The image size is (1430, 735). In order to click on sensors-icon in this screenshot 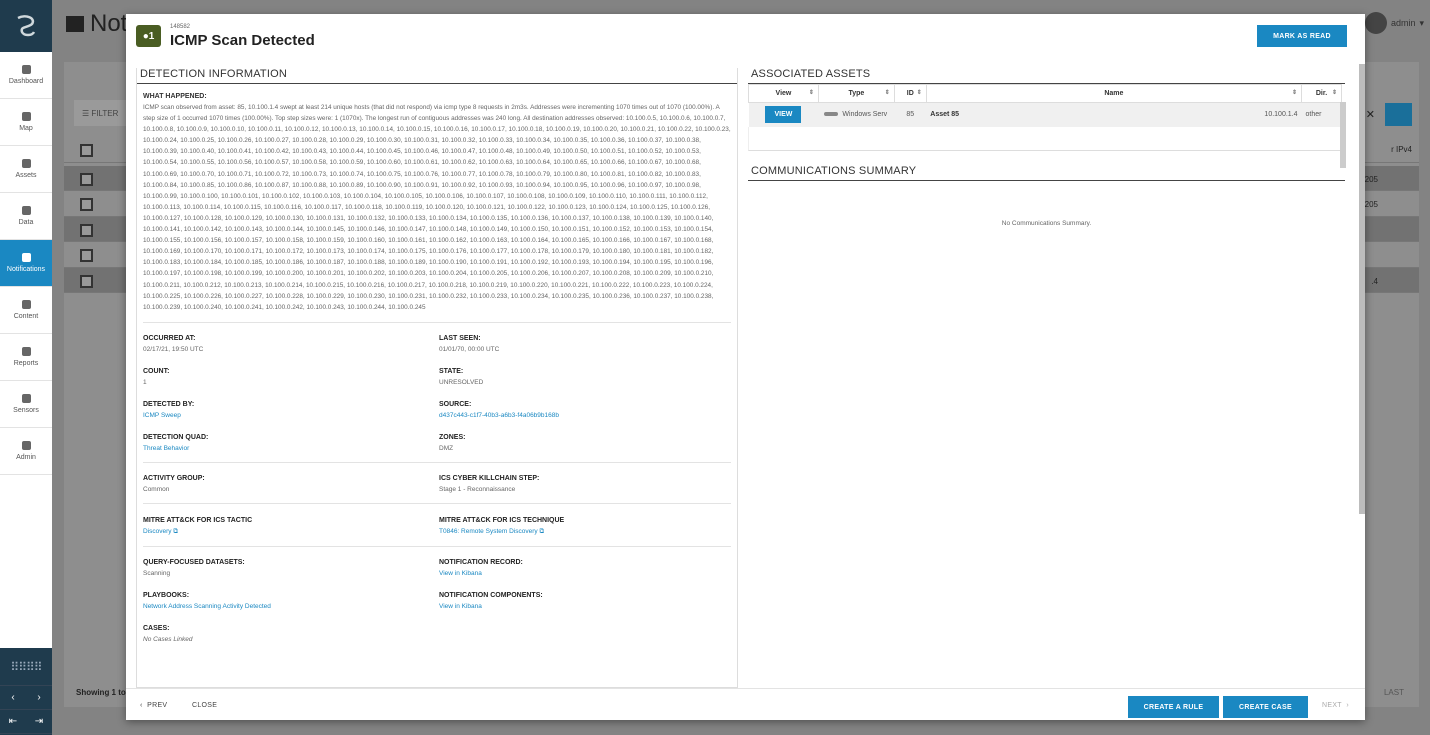, I will do `click(26, 398)`.